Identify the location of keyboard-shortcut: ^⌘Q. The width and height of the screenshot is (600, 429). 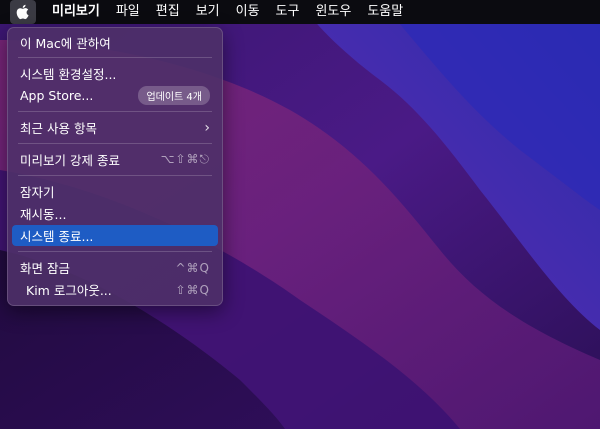
(192, 267).